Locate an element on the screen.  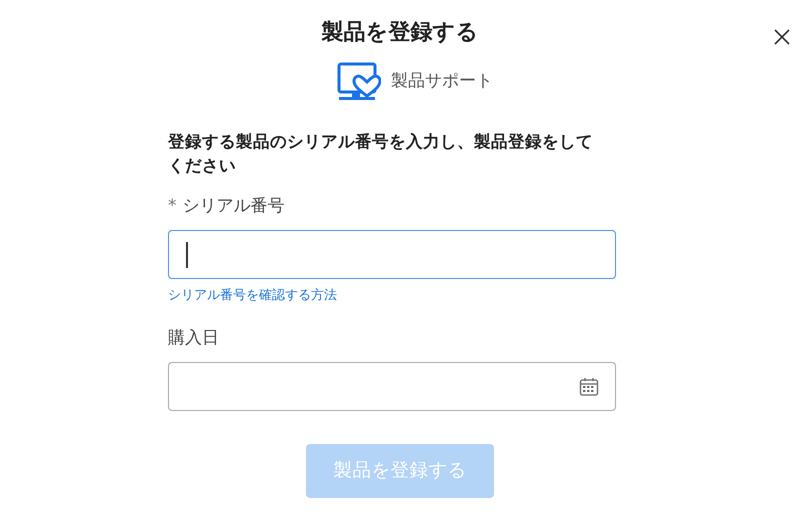
instruction-text: 登録する製品のシリアル番号を入力し、製品登録をしてください is located at coordinates (381, 154).